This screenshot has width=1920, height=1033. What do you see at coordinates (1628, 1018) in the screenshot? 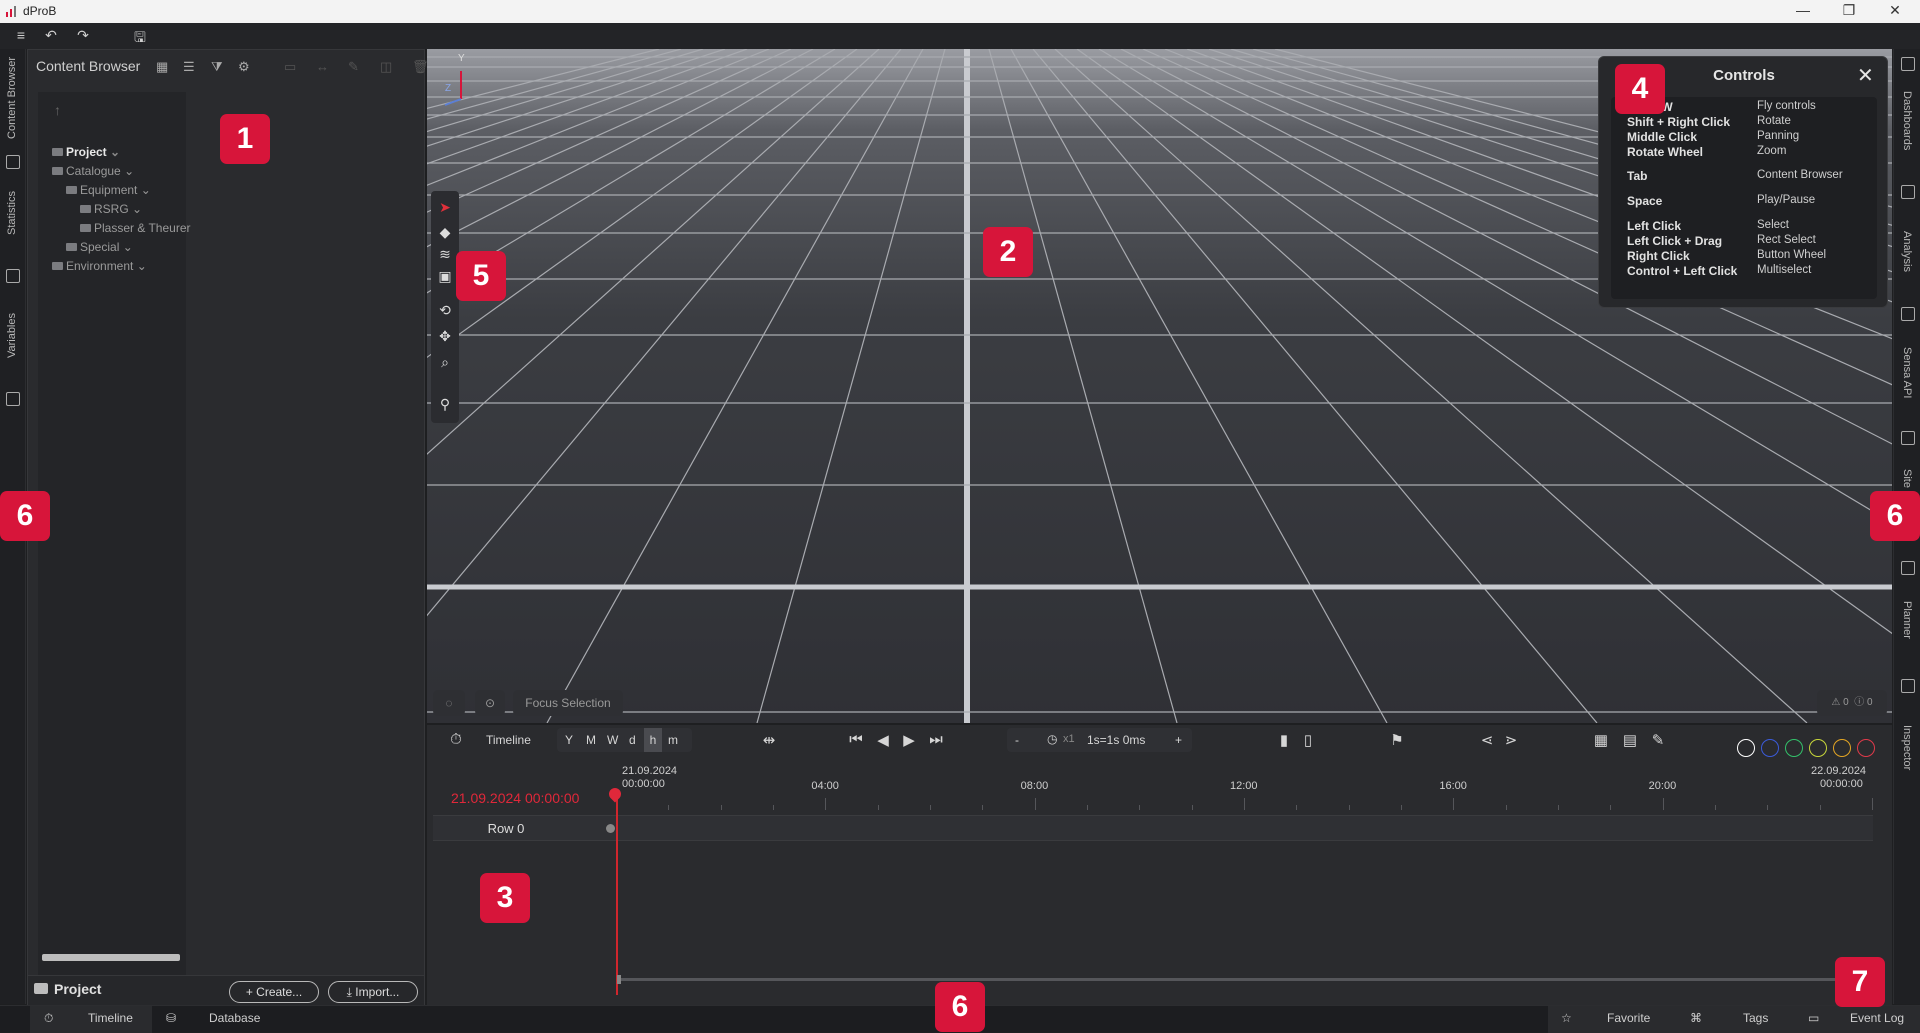
I see `tab-favorite: Favorite` at bounding box center [1628, 1018].